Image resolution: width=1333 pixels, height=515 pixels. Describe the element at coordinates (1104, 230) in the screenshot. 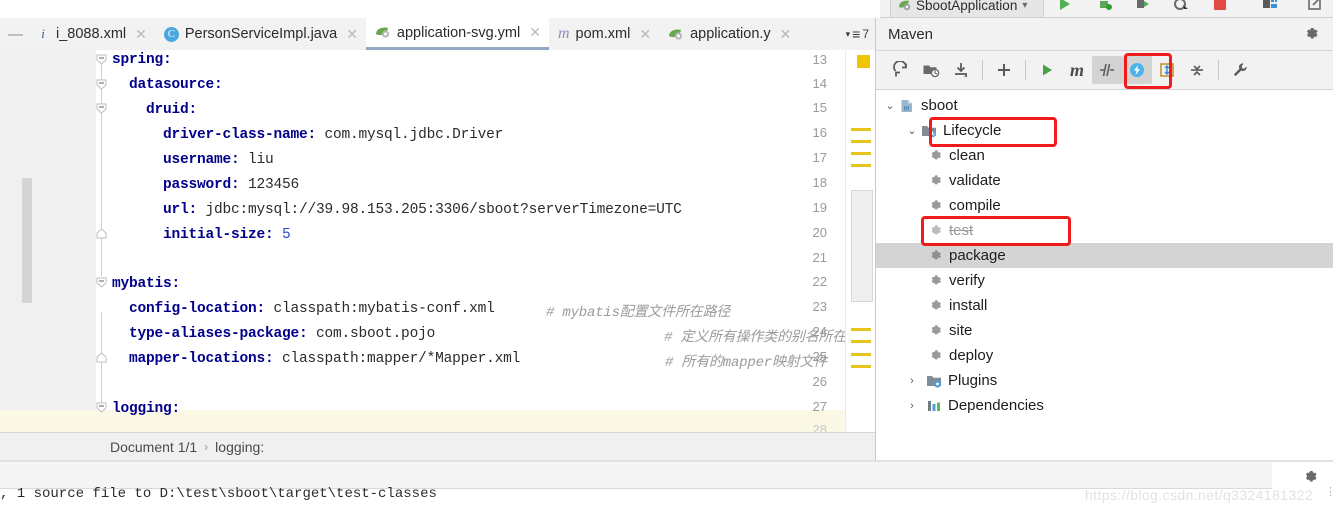

I see `tree-row-goal-test: test` at that location.